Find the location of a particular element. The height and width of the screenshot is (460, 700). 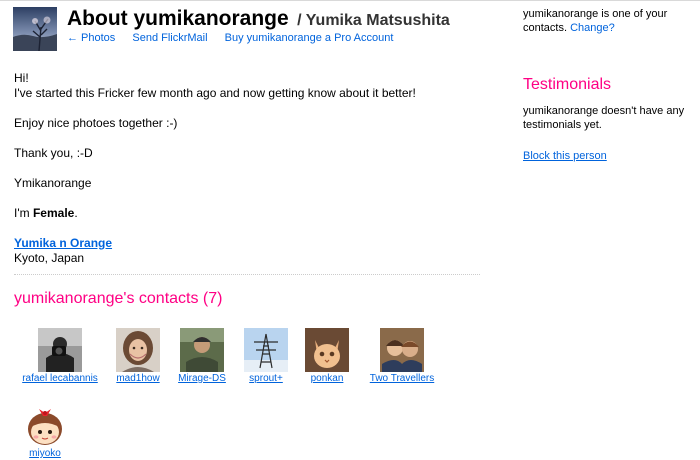

cartoon-girl-avatar-icon is located at coordinates (45, 425).